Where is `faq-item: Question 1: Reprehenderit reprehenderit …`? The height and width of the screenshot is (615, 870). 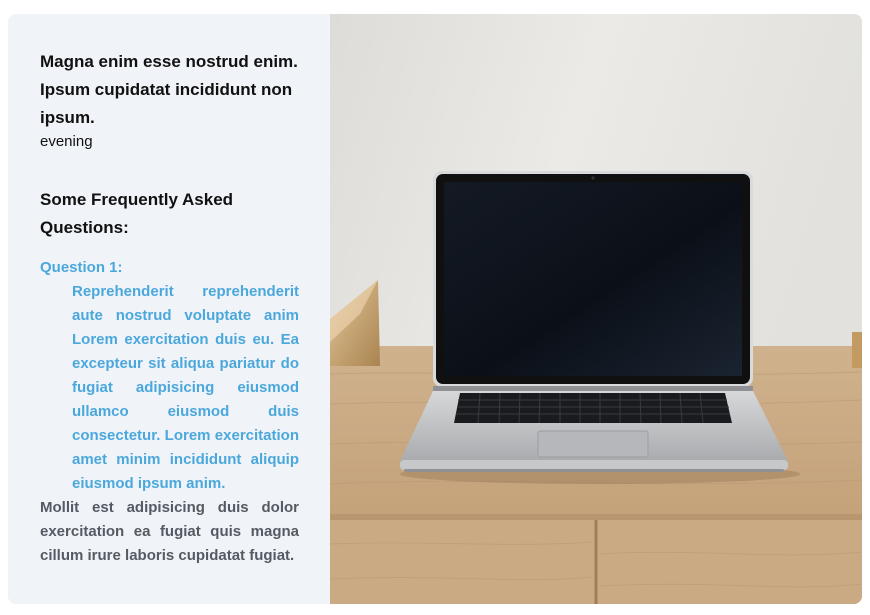
faq-item: Question 1: Reprehenderit reprehenderit … is located at coordinates (169, 376).